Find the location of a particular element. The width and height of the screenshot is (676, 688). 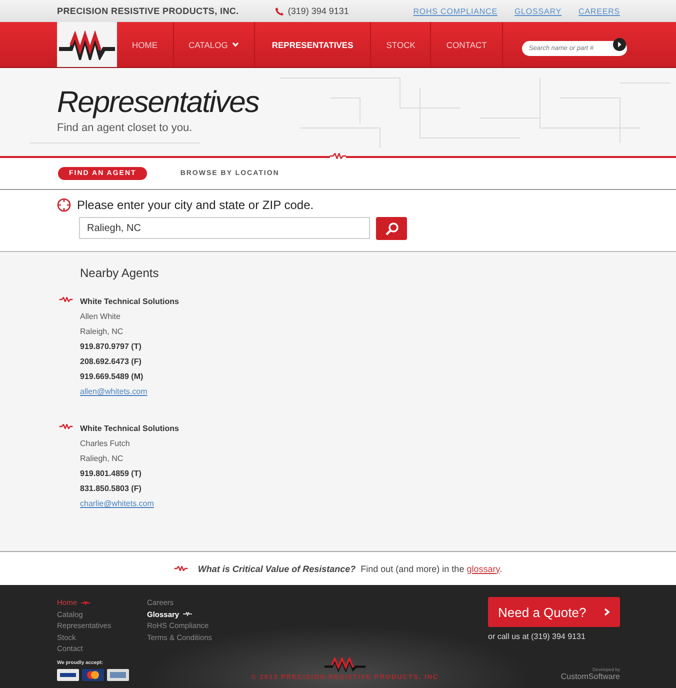

agent-phone: 919.870.9797 (T) is located at coordinates (111, 347).